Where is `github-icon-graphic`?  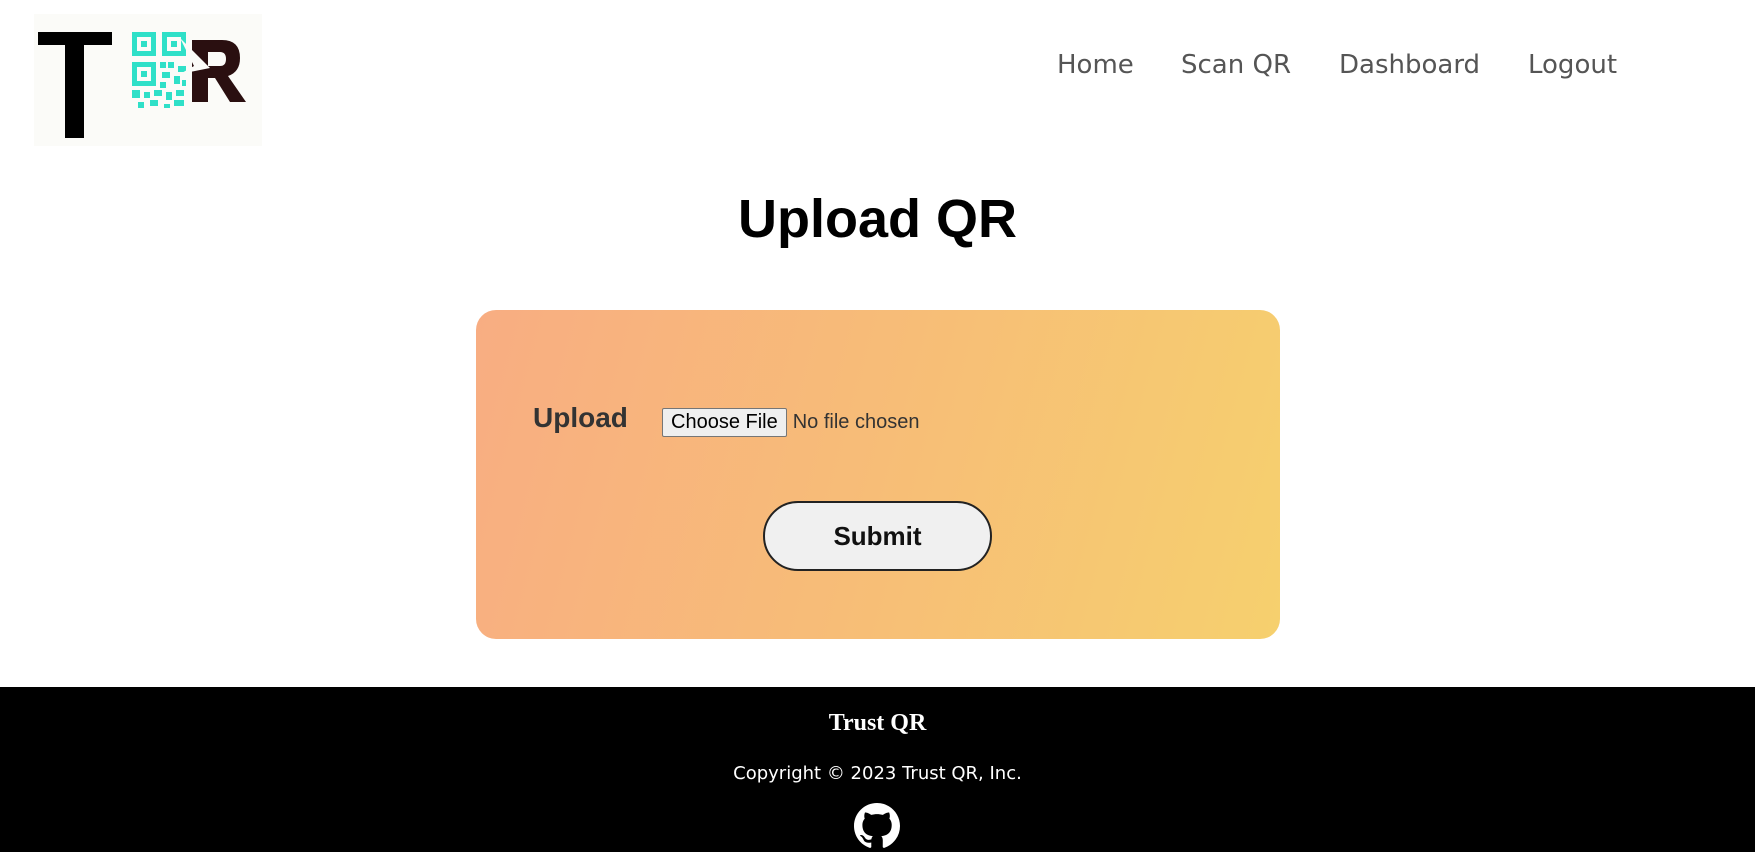
github-icon-graphic is located at coordinates (877, 825).